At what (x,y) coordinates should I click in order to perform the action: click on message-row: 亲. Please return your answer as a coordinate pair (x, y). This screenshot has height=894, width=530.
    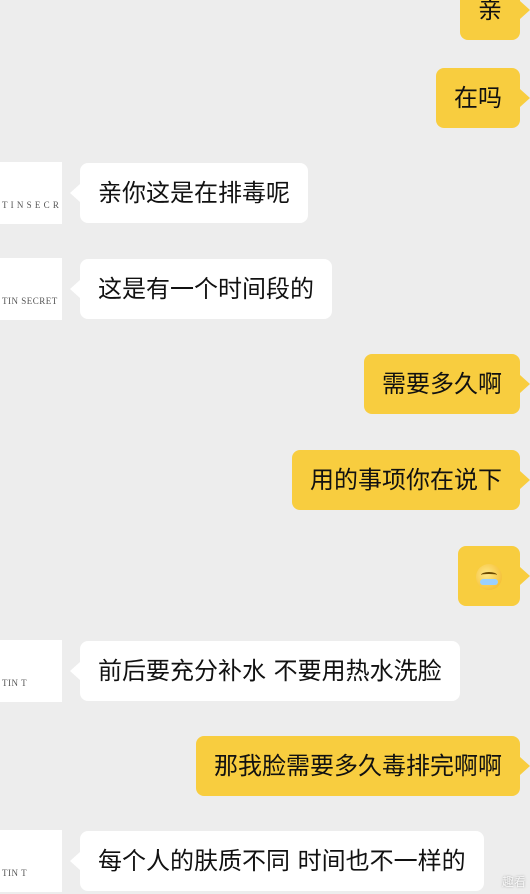
    Looking at the image, I should click on (490, 20).